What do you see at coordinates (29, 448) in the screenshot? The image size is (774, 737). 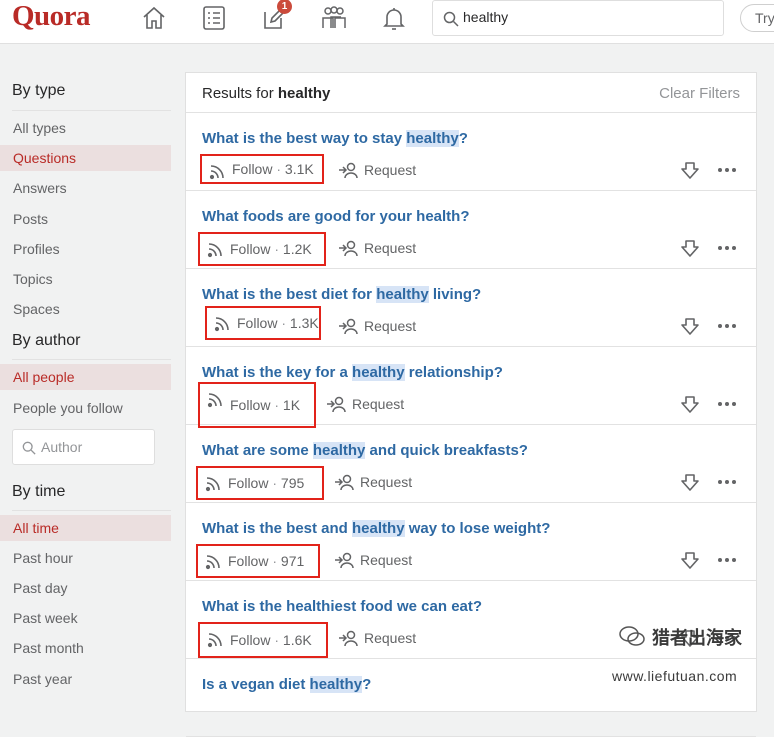 I see `search-icon` at bounding box center [29, 448].